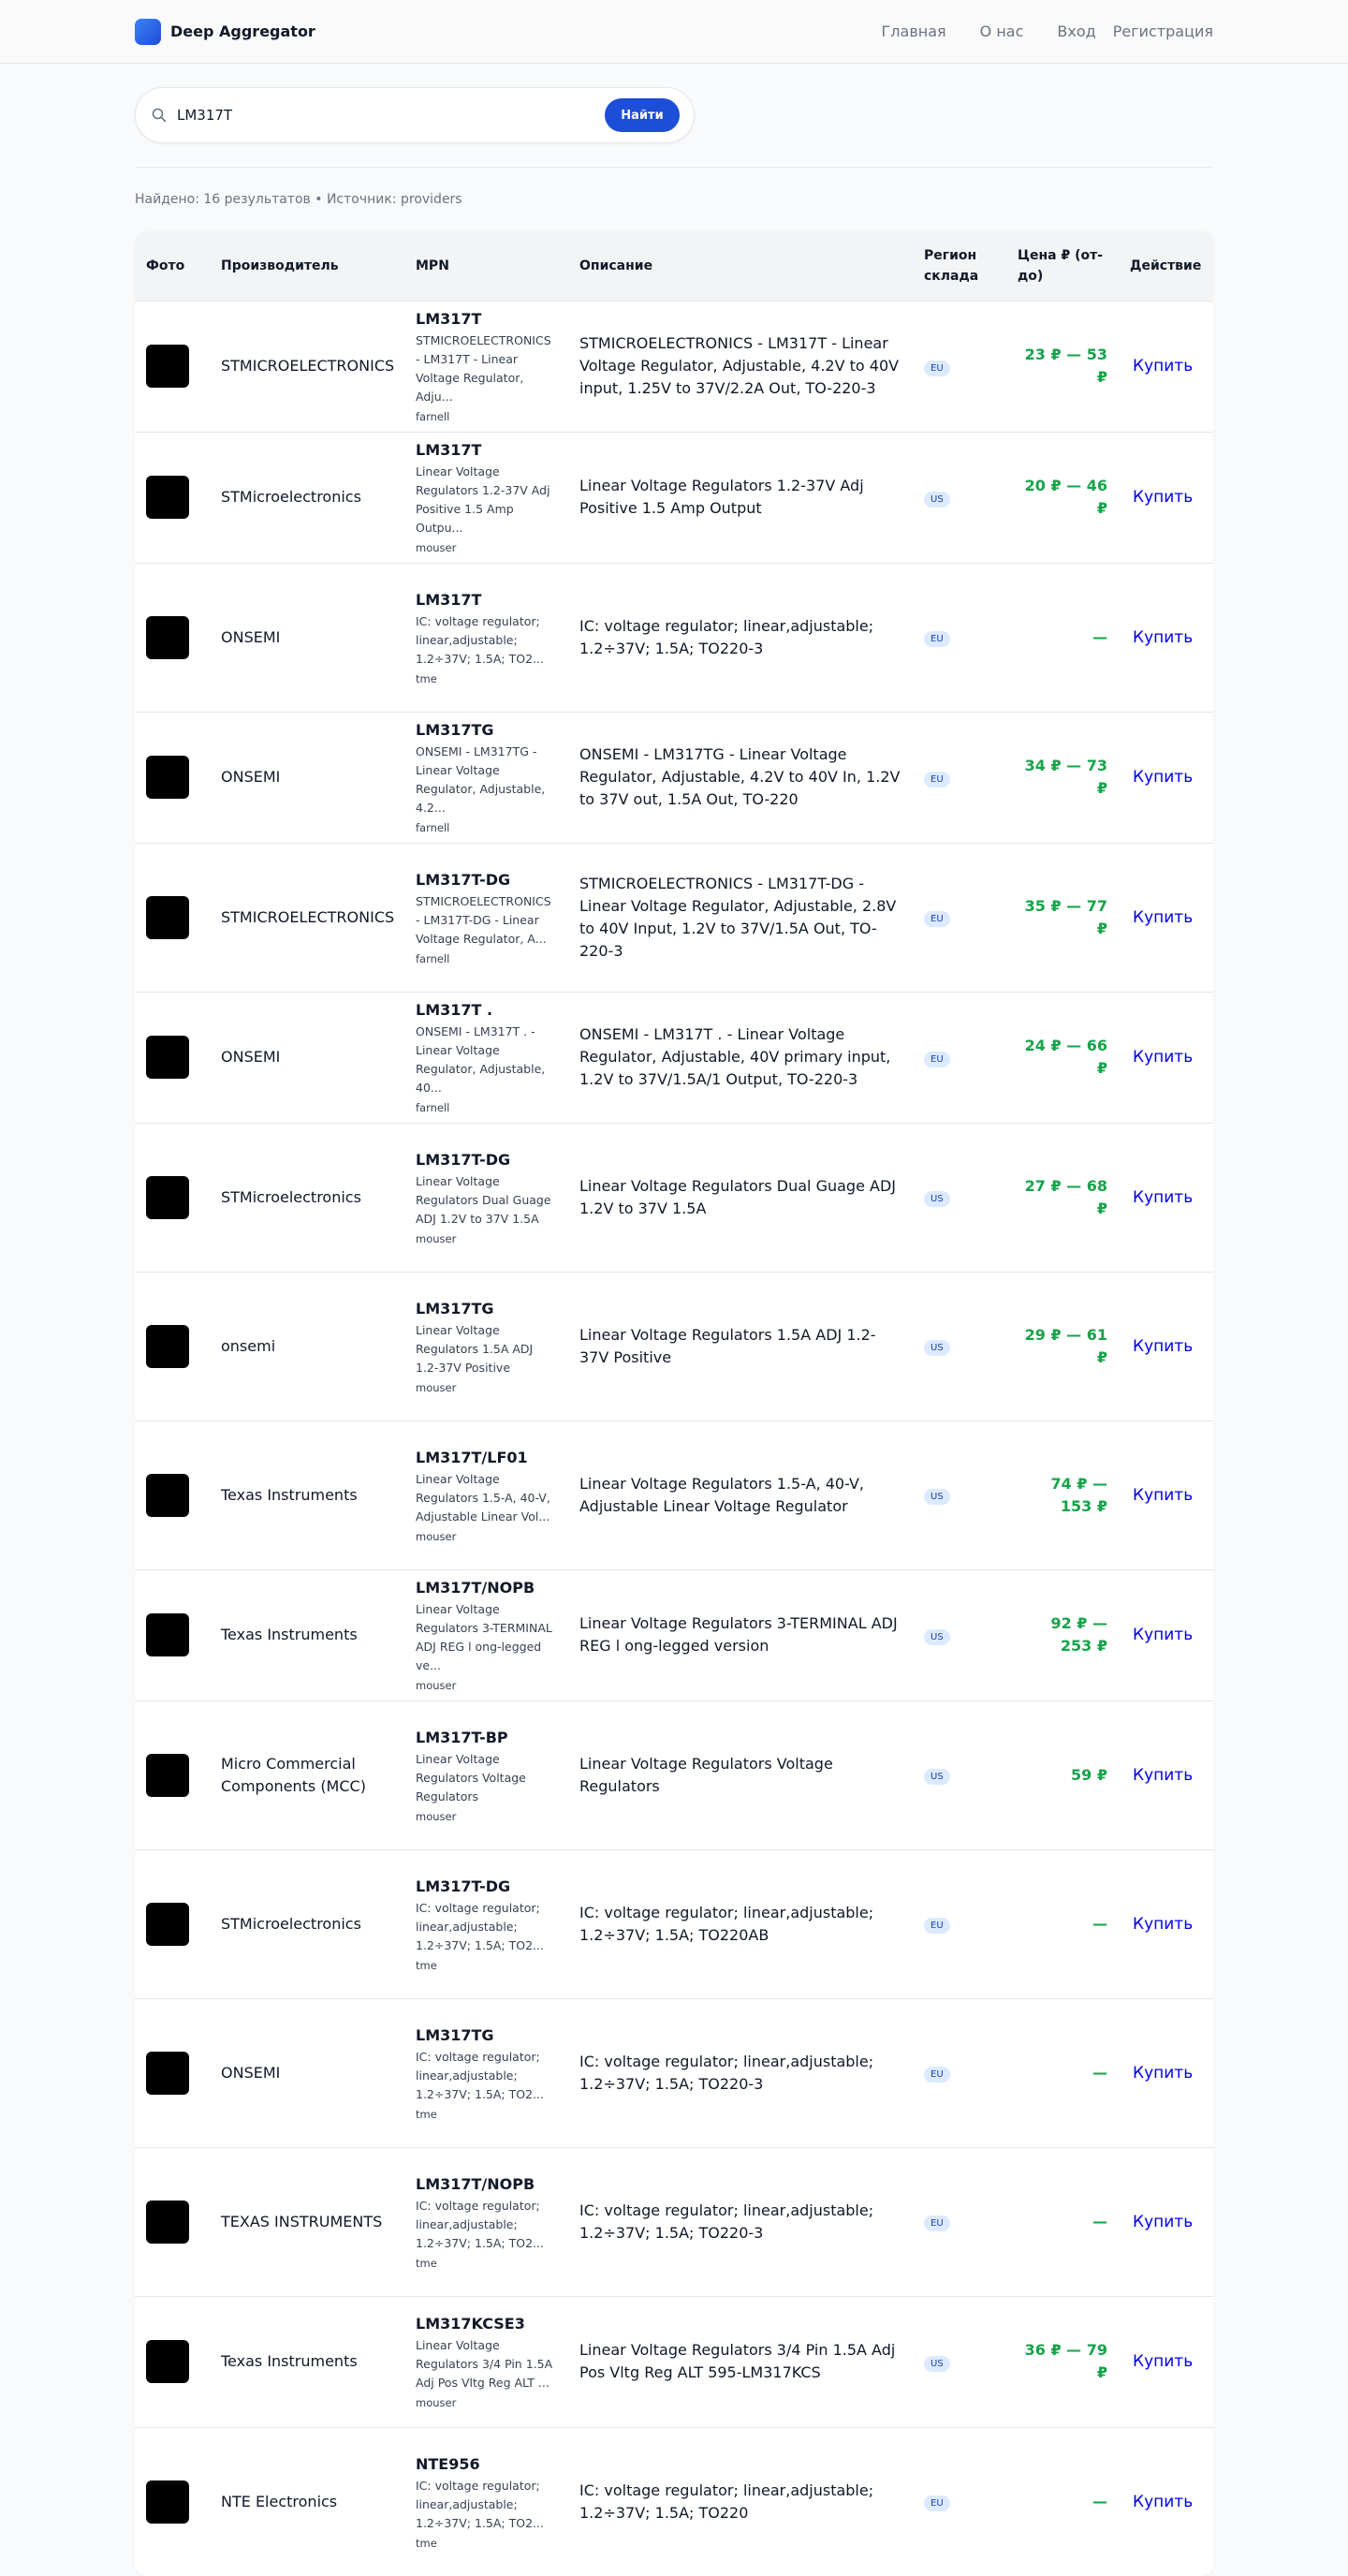 This screenshot has width=1348, height=2576. I want to click on nav-link-home: Главная, so click(914, 31).